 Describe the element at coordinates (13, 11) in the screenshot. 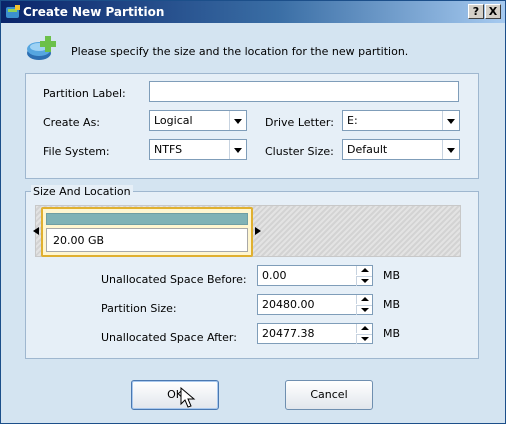

I see `partition-wizard-icon` at that location.